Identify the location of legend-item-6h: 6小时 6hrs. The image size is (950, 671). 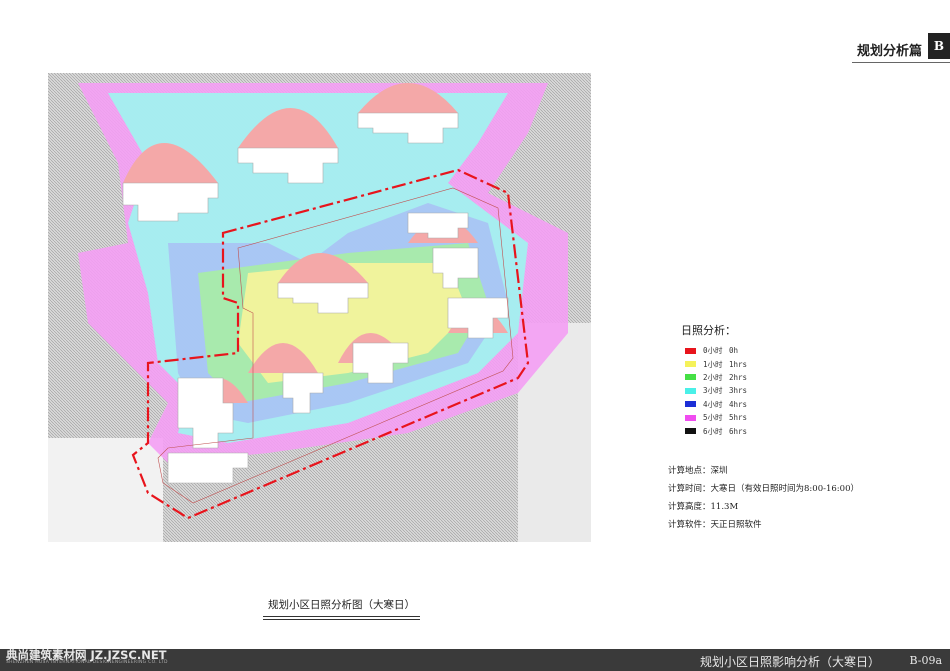
(714, 430).